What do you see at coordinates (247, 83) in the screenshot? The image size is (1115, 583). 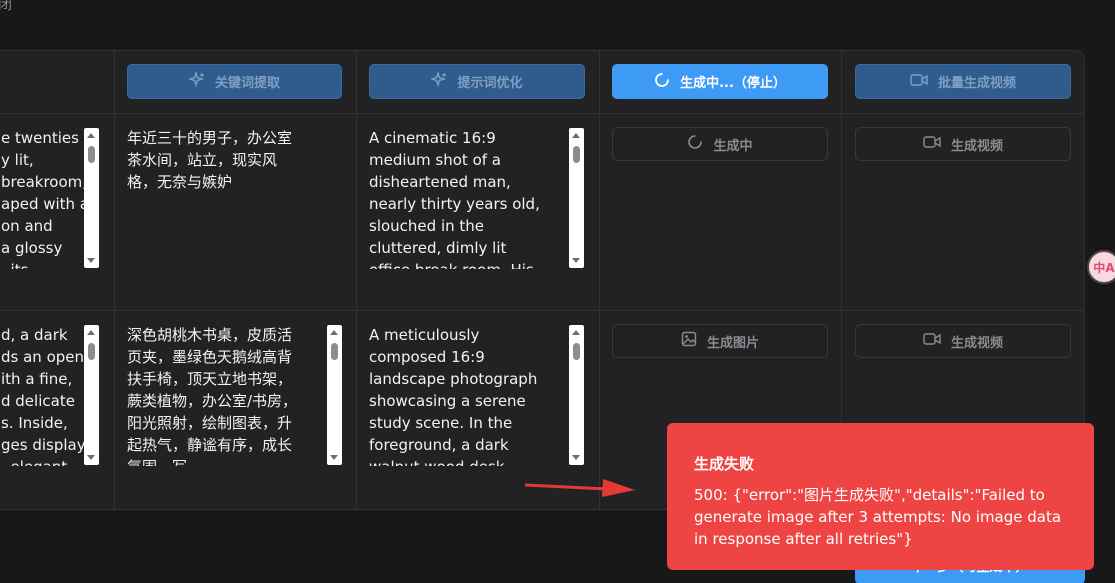 I see `keyword-extract-label: 关键词提取` at bounding box center [247, 83].